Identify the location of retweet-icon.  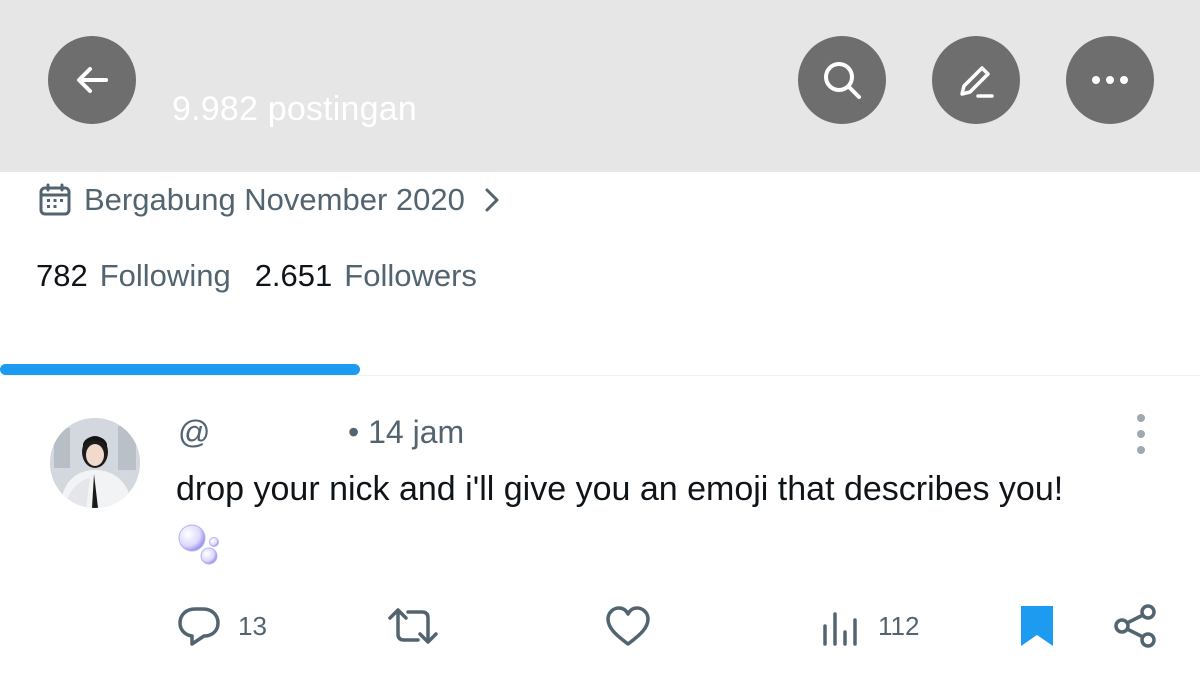
(413, 626).